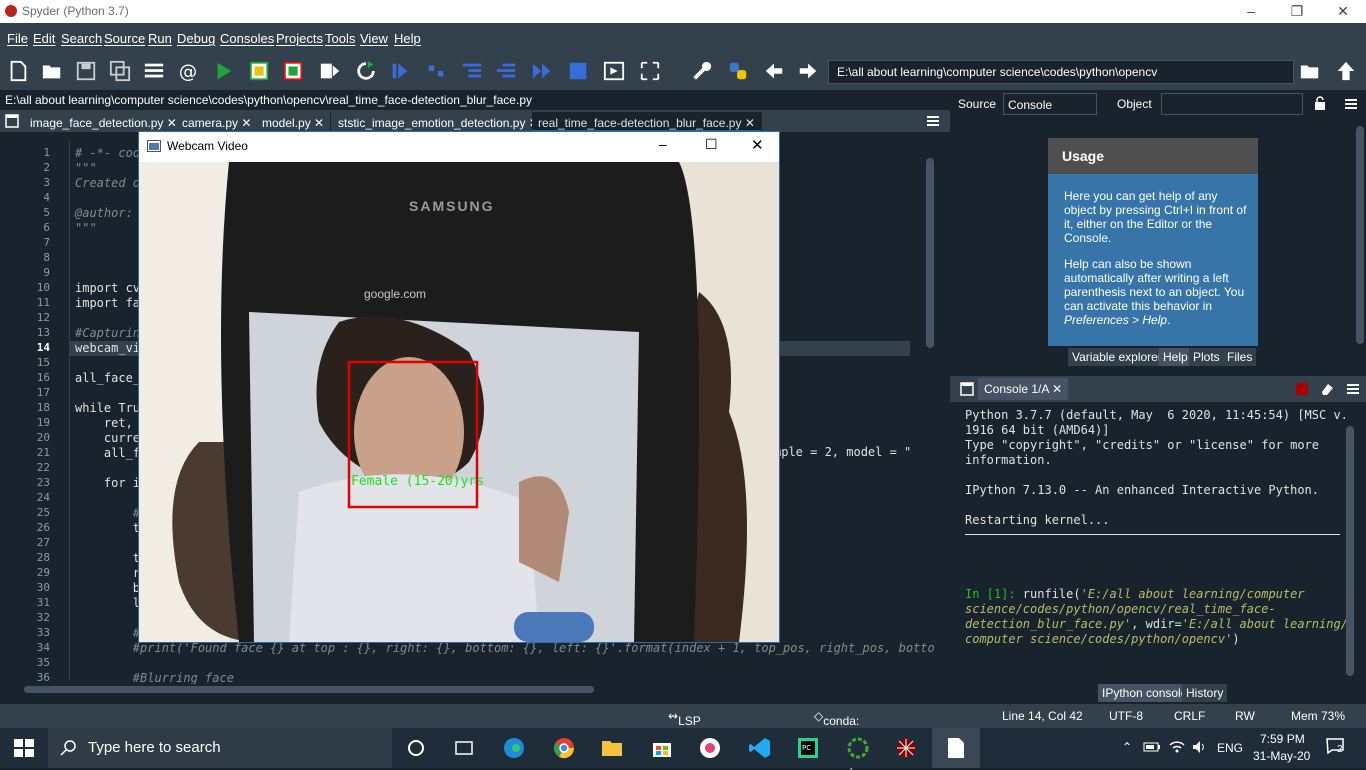 Image resolution: width=1366 pixels, height=770 pixels. What do you see at coordinates (44, 38) in the screenshot?
I see `menu-edit: Edit` at bounding box center [44, 38].